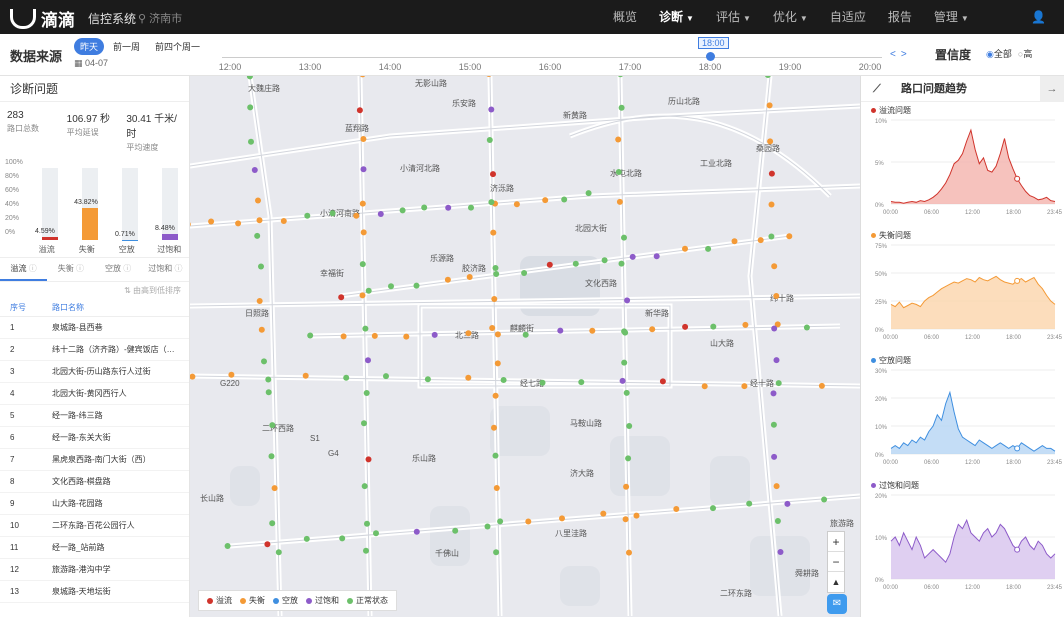 Image resolution: width=1064 pixels, height=617 pixels. Describe the element at coordinates (165, 269) in the screenshot. I see `tab-3: 过饱和 ⓘ` at that location.